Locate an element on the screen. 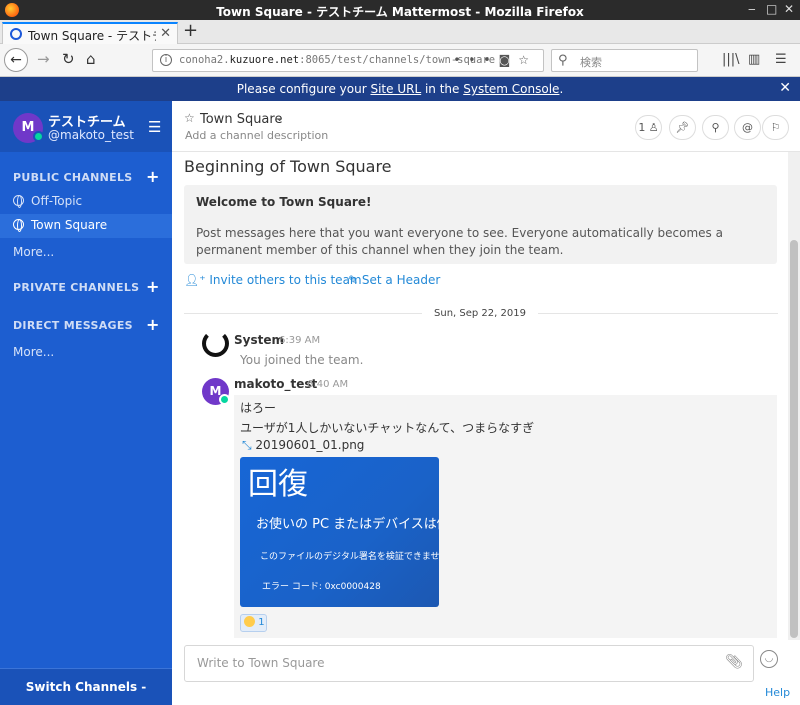 This screenshot has width=800, height=705. system-console-link: System Console is located at coordinates (511, 89).